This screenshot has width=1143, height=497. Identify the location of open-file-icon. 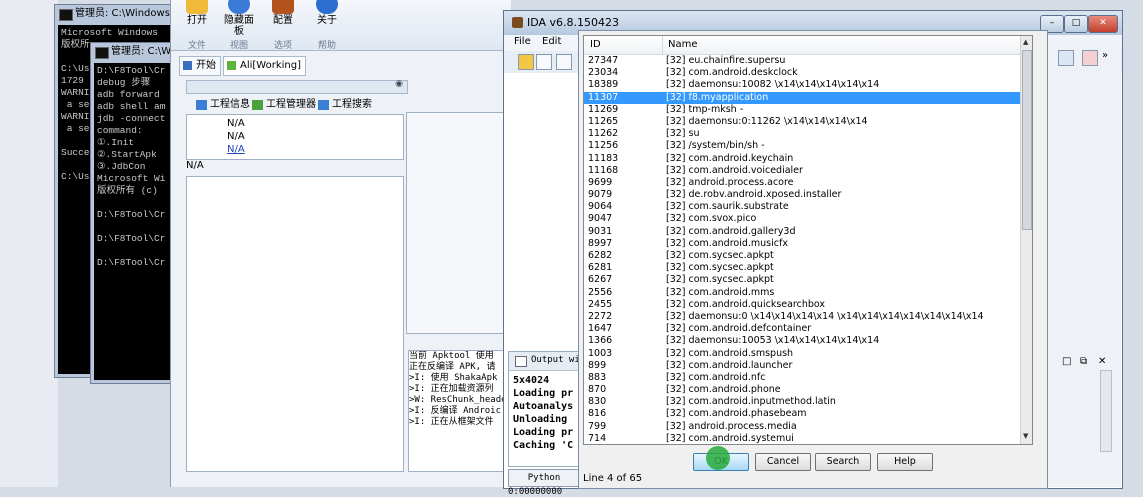
(526, 62).